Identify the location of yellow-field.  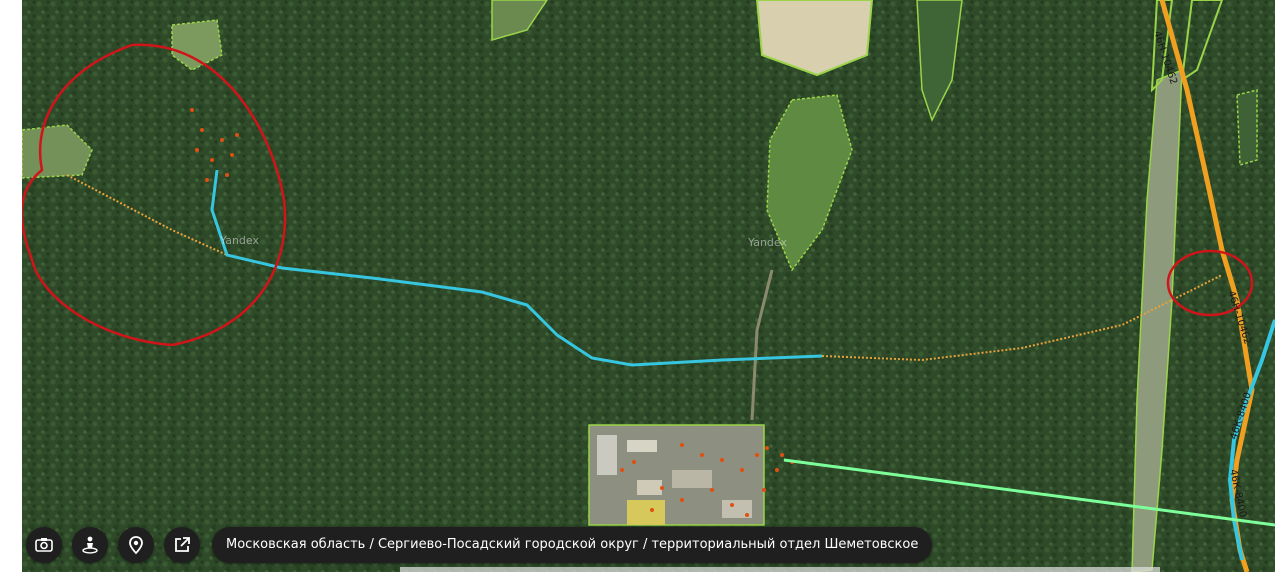
(646, 512).